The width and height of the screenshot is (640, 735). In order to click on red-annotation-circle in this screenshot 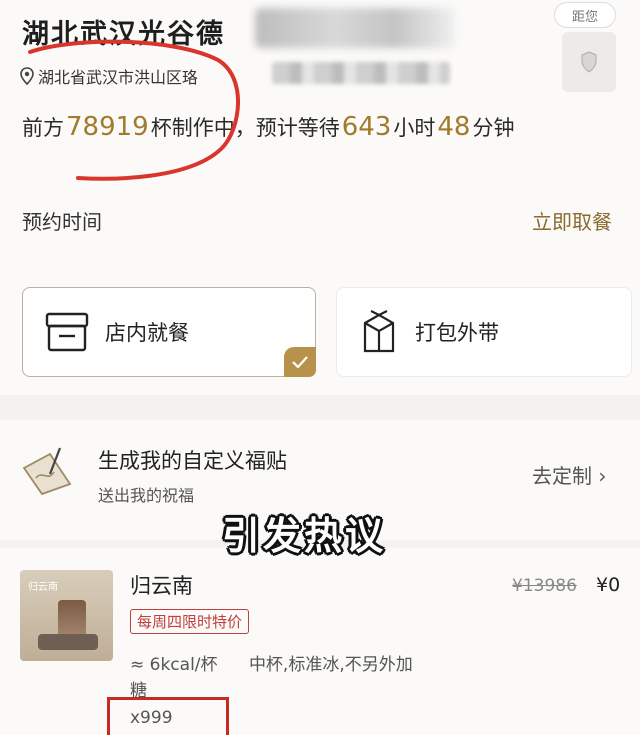, I will do `click(134, 110)`.